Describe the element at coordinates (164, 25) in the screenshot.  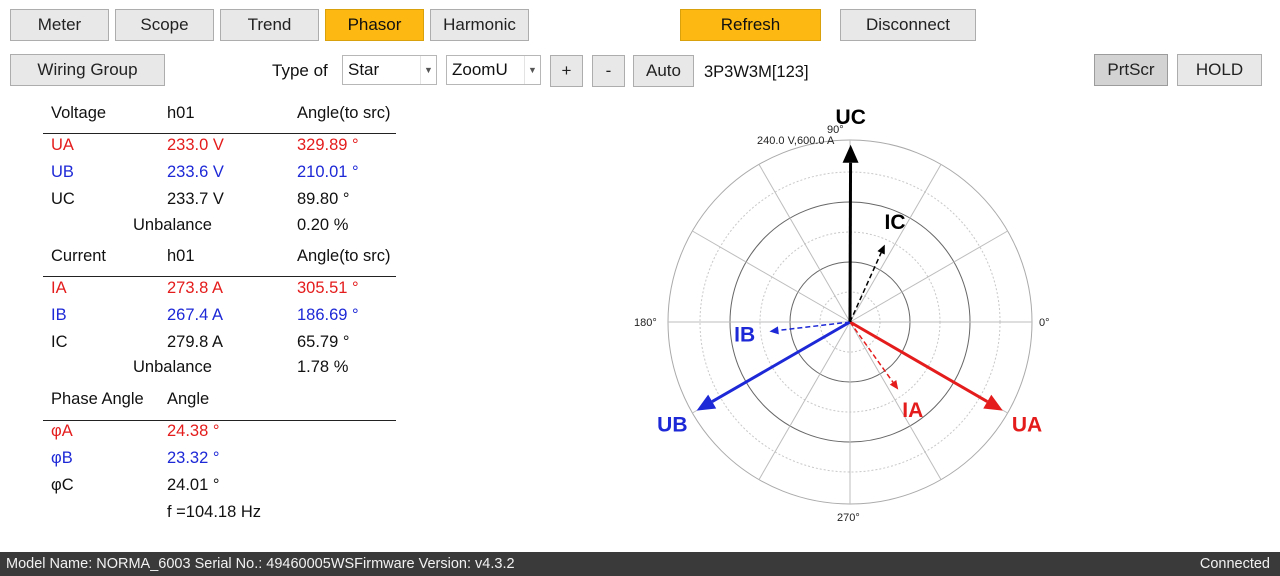
I see `tab-scope: Scope` at that location.